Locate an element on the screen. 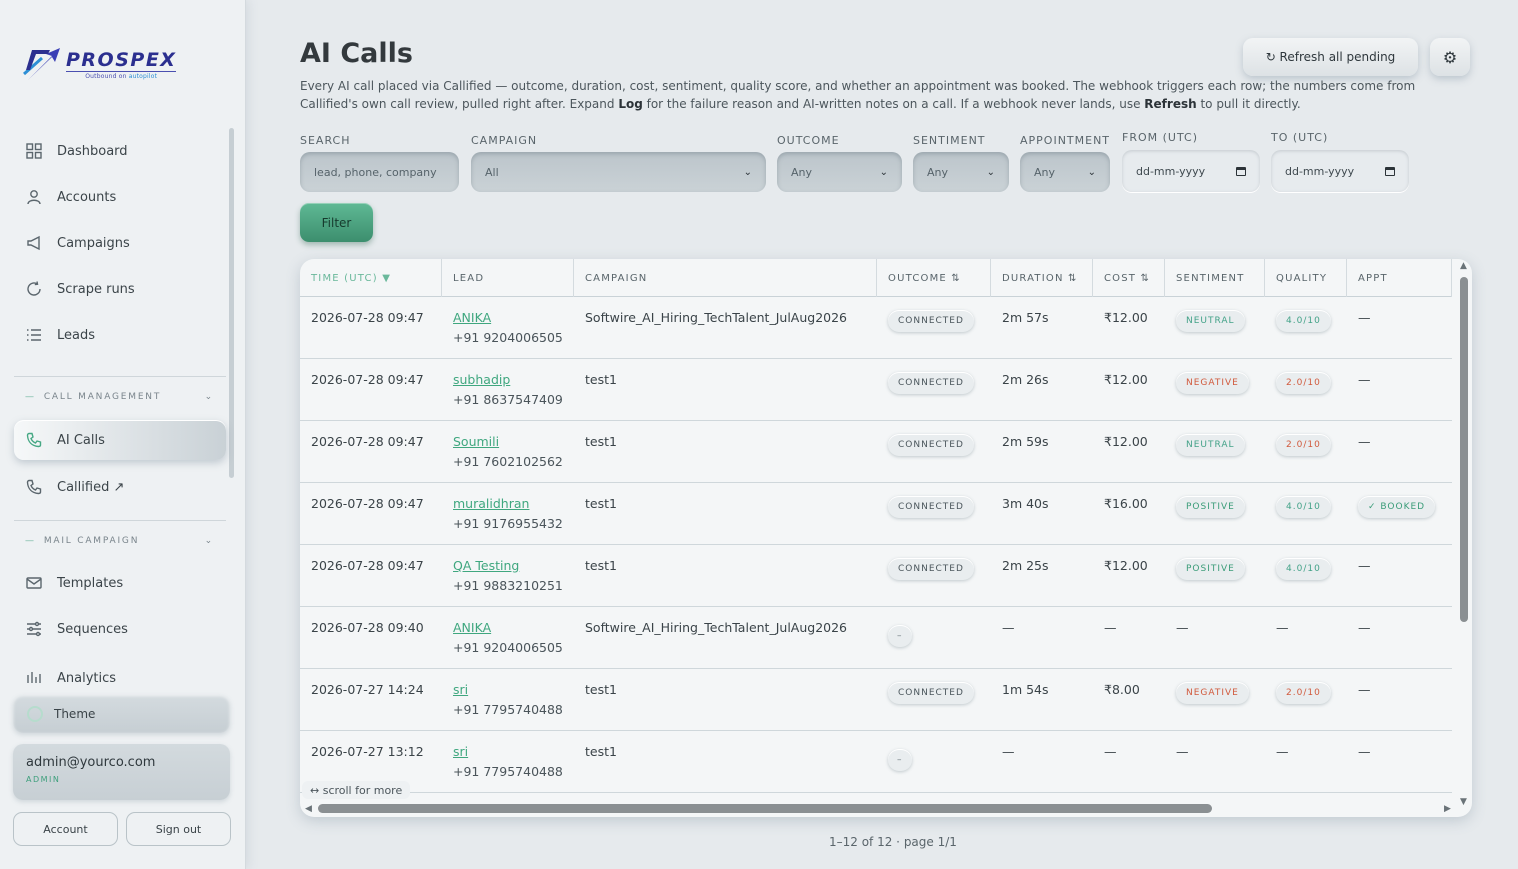 This screenshot has height=869, width=1518. appointment-select: Any ⌄ is located at coordinates (1065, 172).